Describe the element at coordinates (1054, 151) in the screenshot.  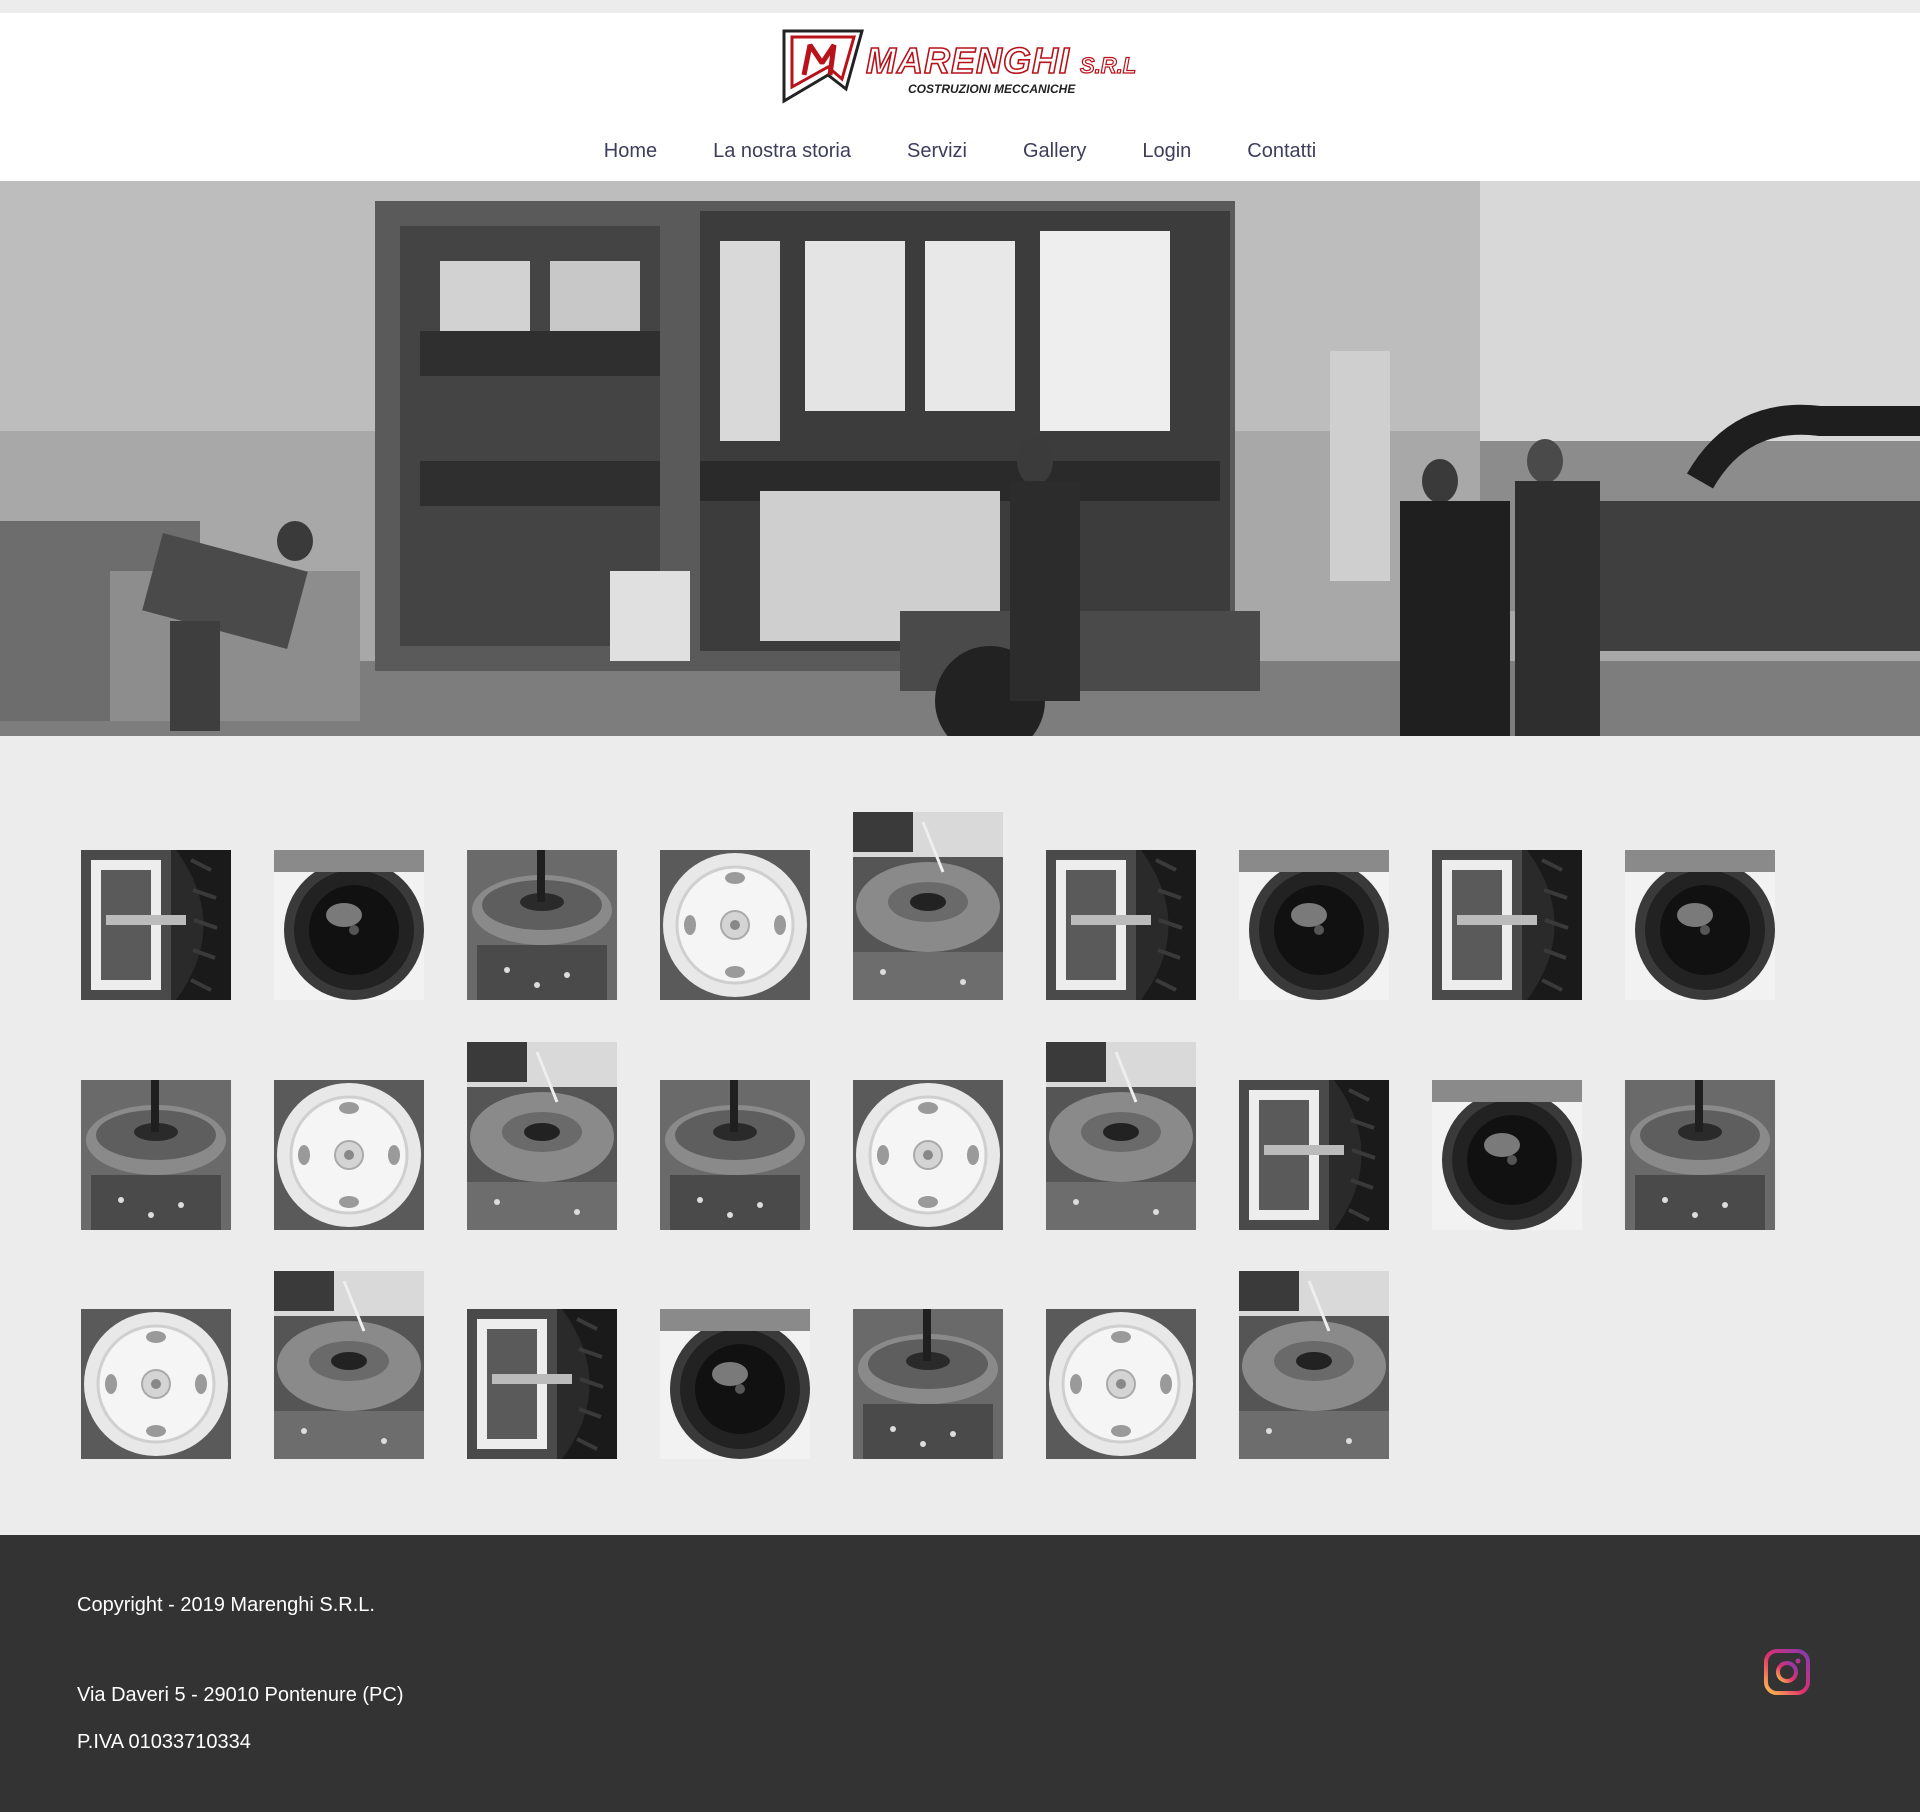
I see `nav-gallery: Gallery` at that location.